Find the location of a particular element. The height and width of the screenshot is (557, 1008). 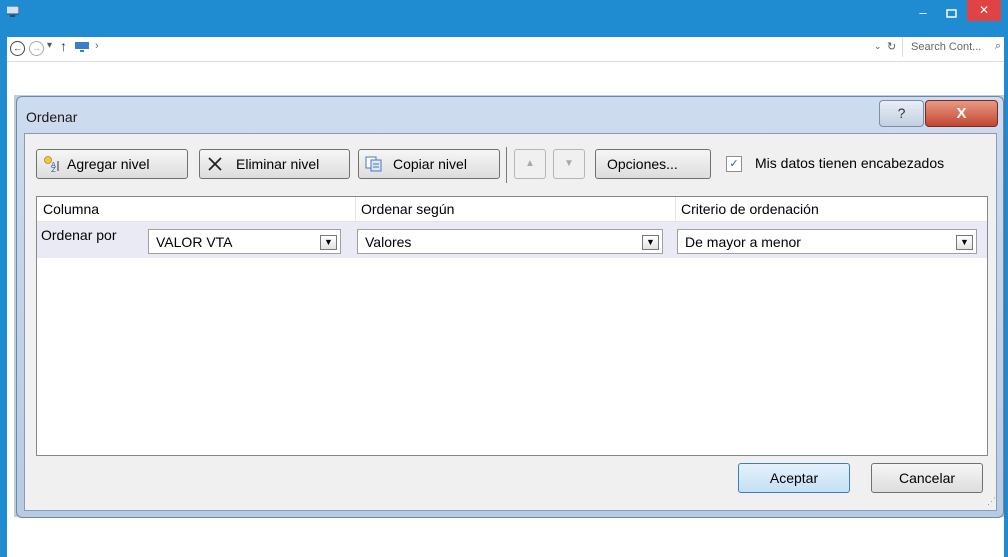

this-pc-icon is located at coordinates (82, 47).